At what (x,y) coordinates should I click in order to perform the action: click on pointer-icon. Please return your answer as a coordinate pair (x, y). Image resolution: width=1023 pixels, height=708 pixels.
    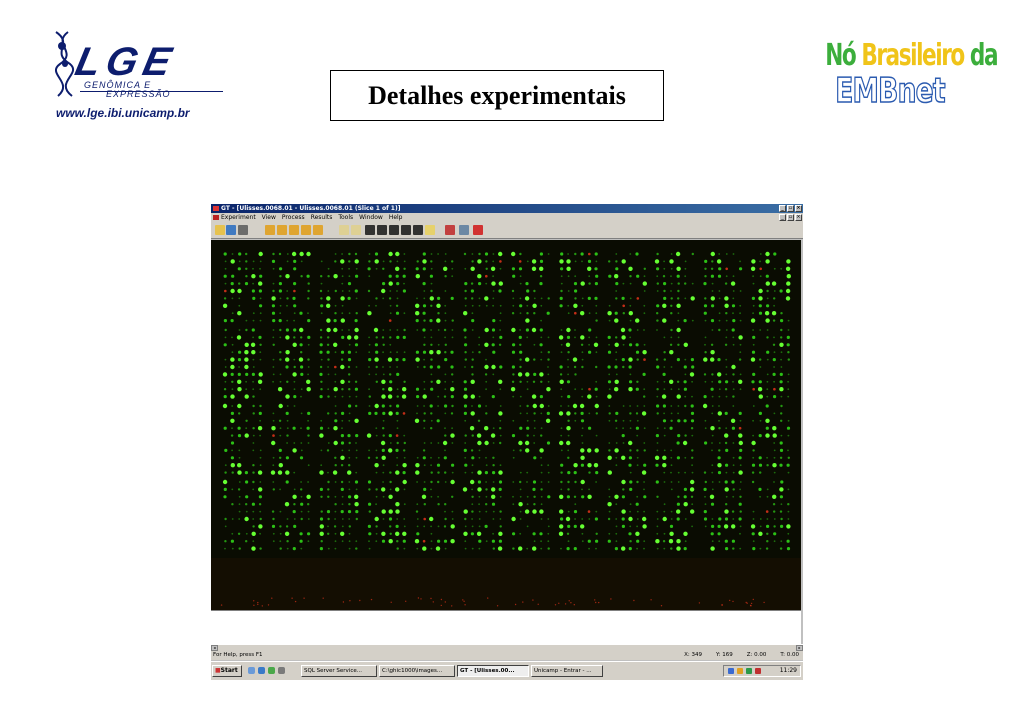
    Looking at the image, I should click on (370, 230).